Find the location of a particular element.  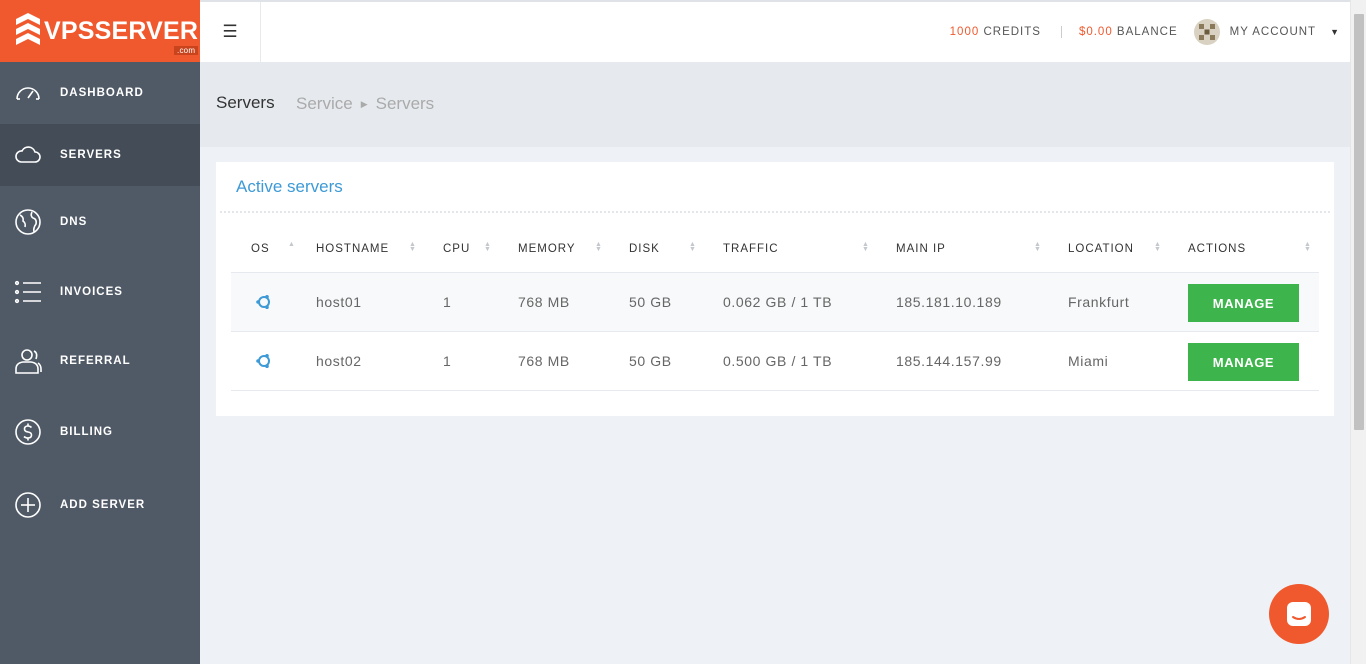

sort-asc-icon: ▲ is located at coordinates (291, 244).